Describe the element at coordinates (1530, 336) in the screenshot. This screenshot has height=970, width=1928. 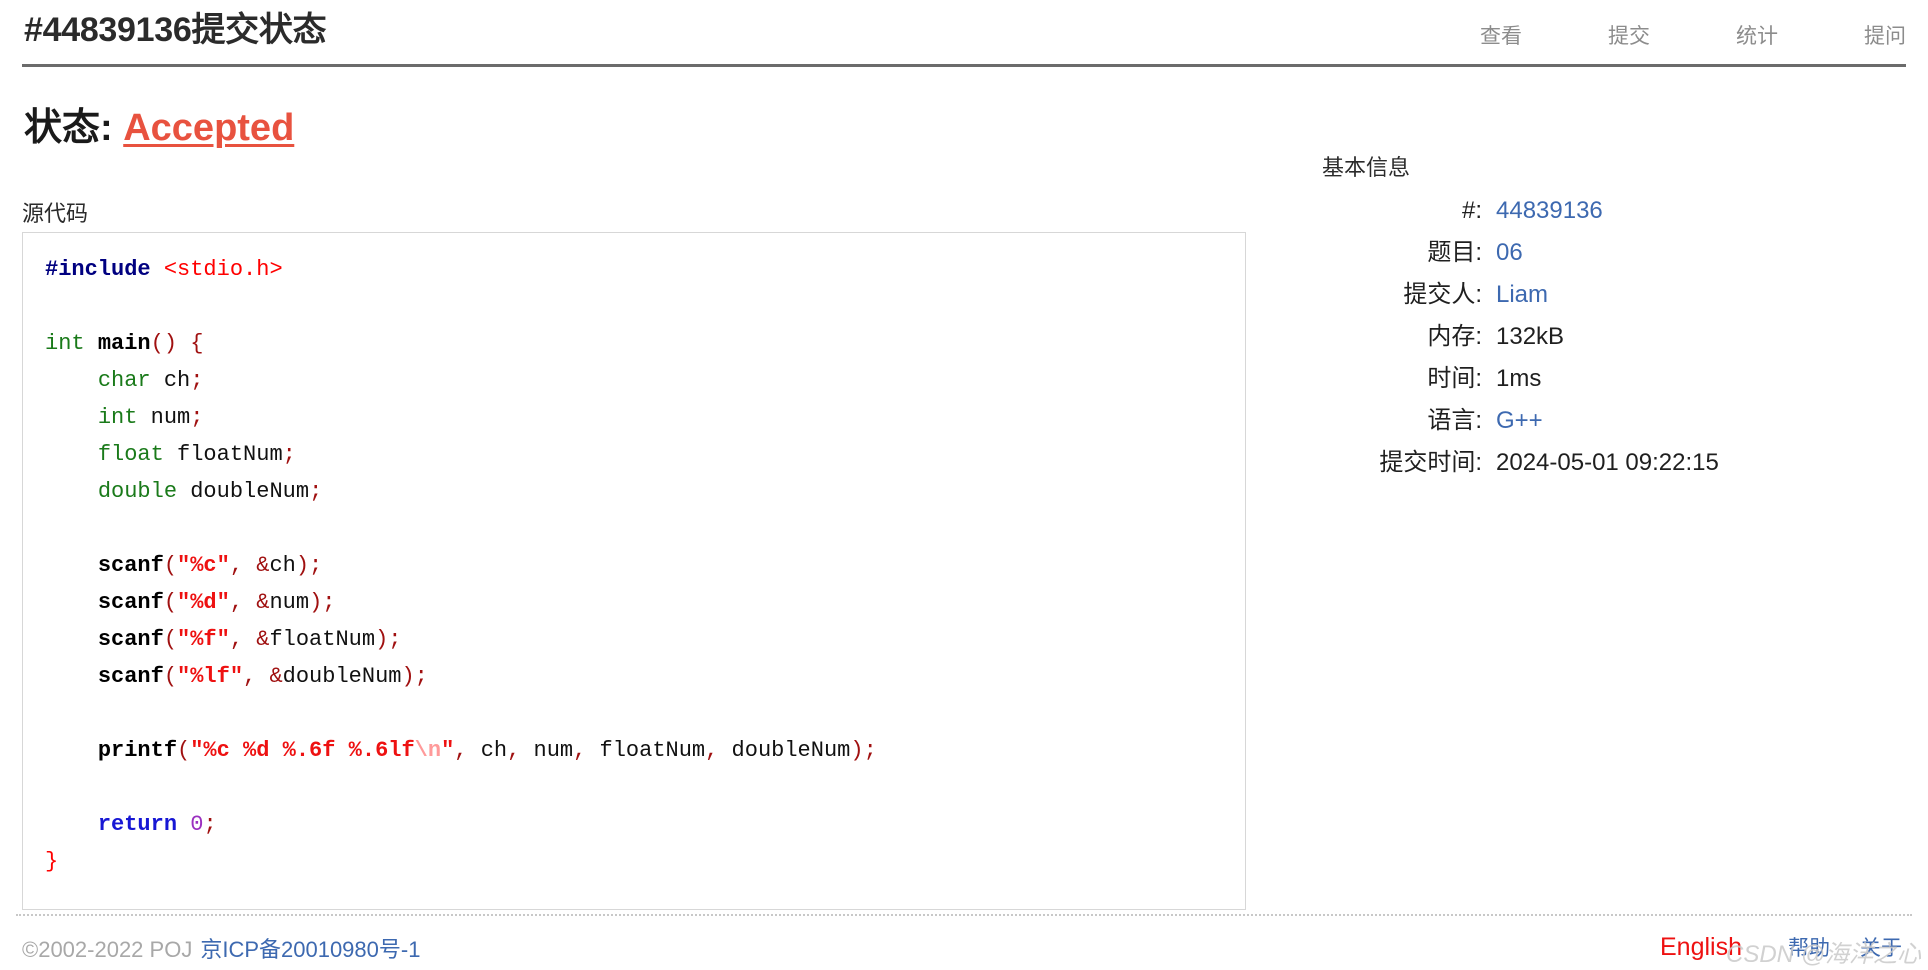
I see `info-value-memory: 132kB` at that location.